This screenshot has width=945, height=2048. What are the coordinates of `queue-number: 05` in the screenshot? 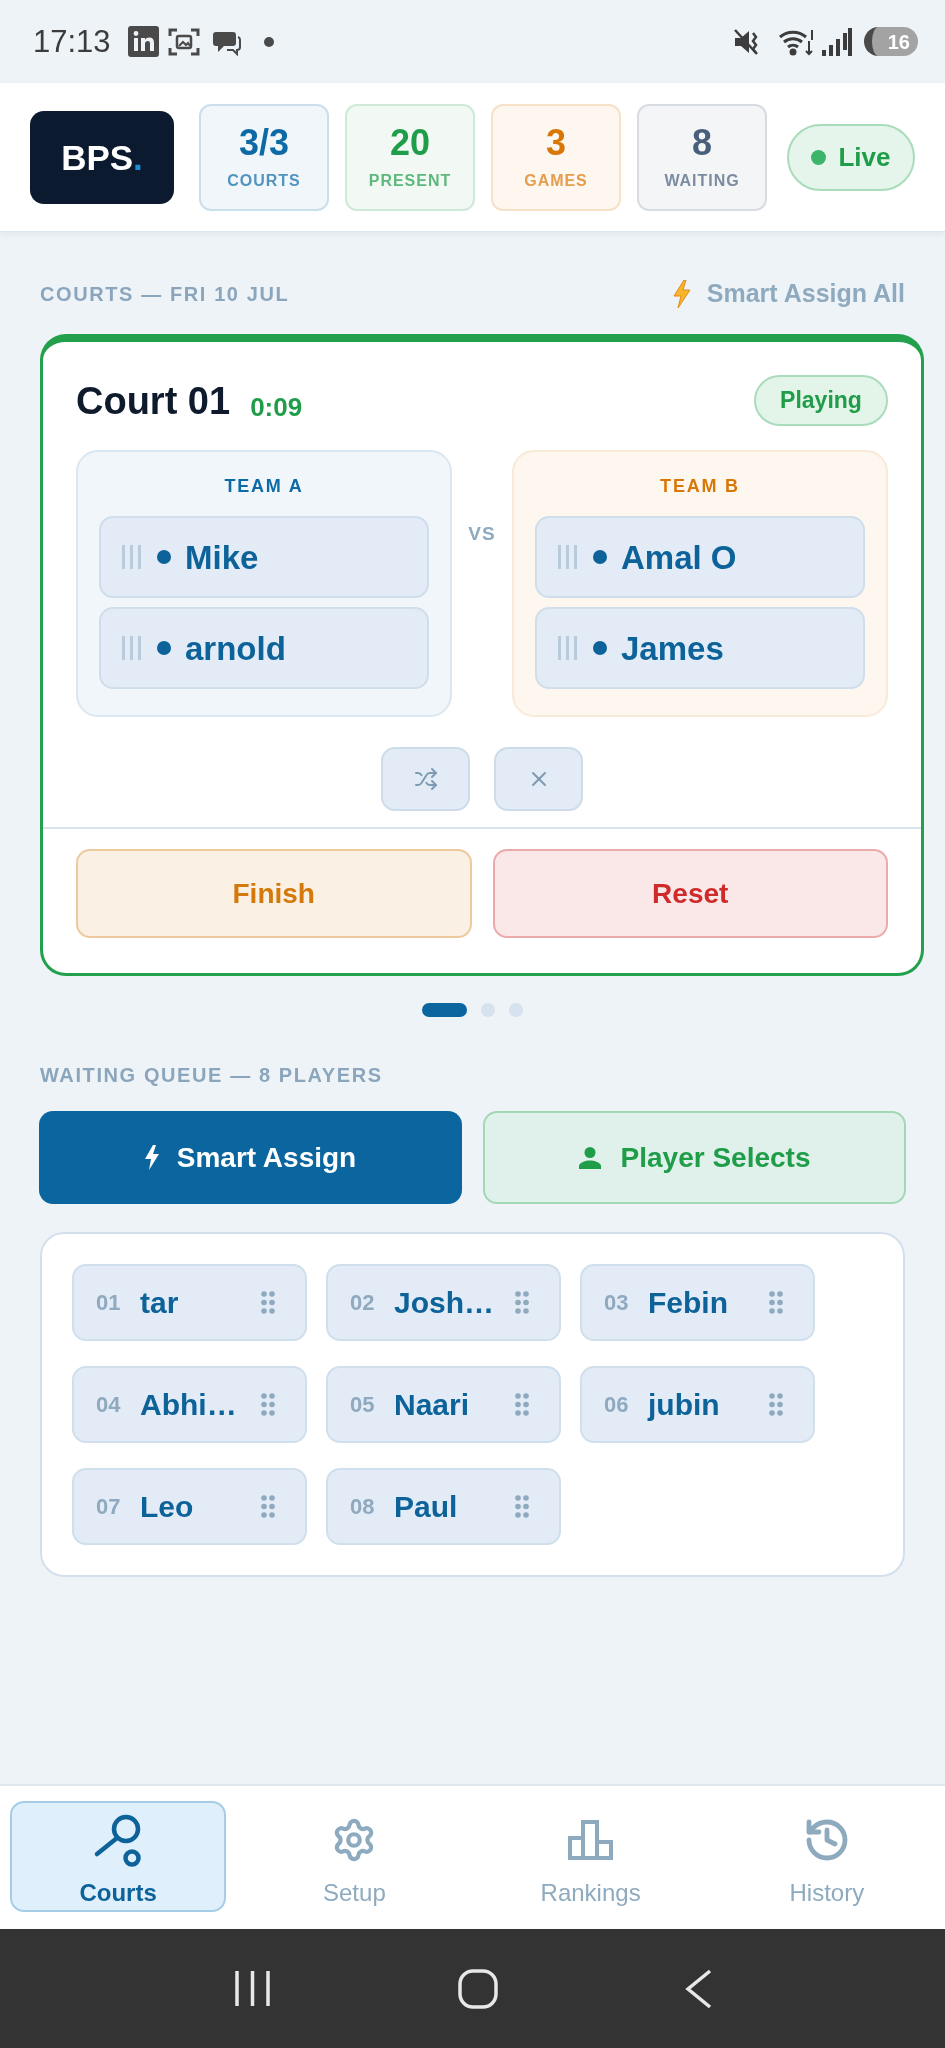 It's located at (363, 1404).